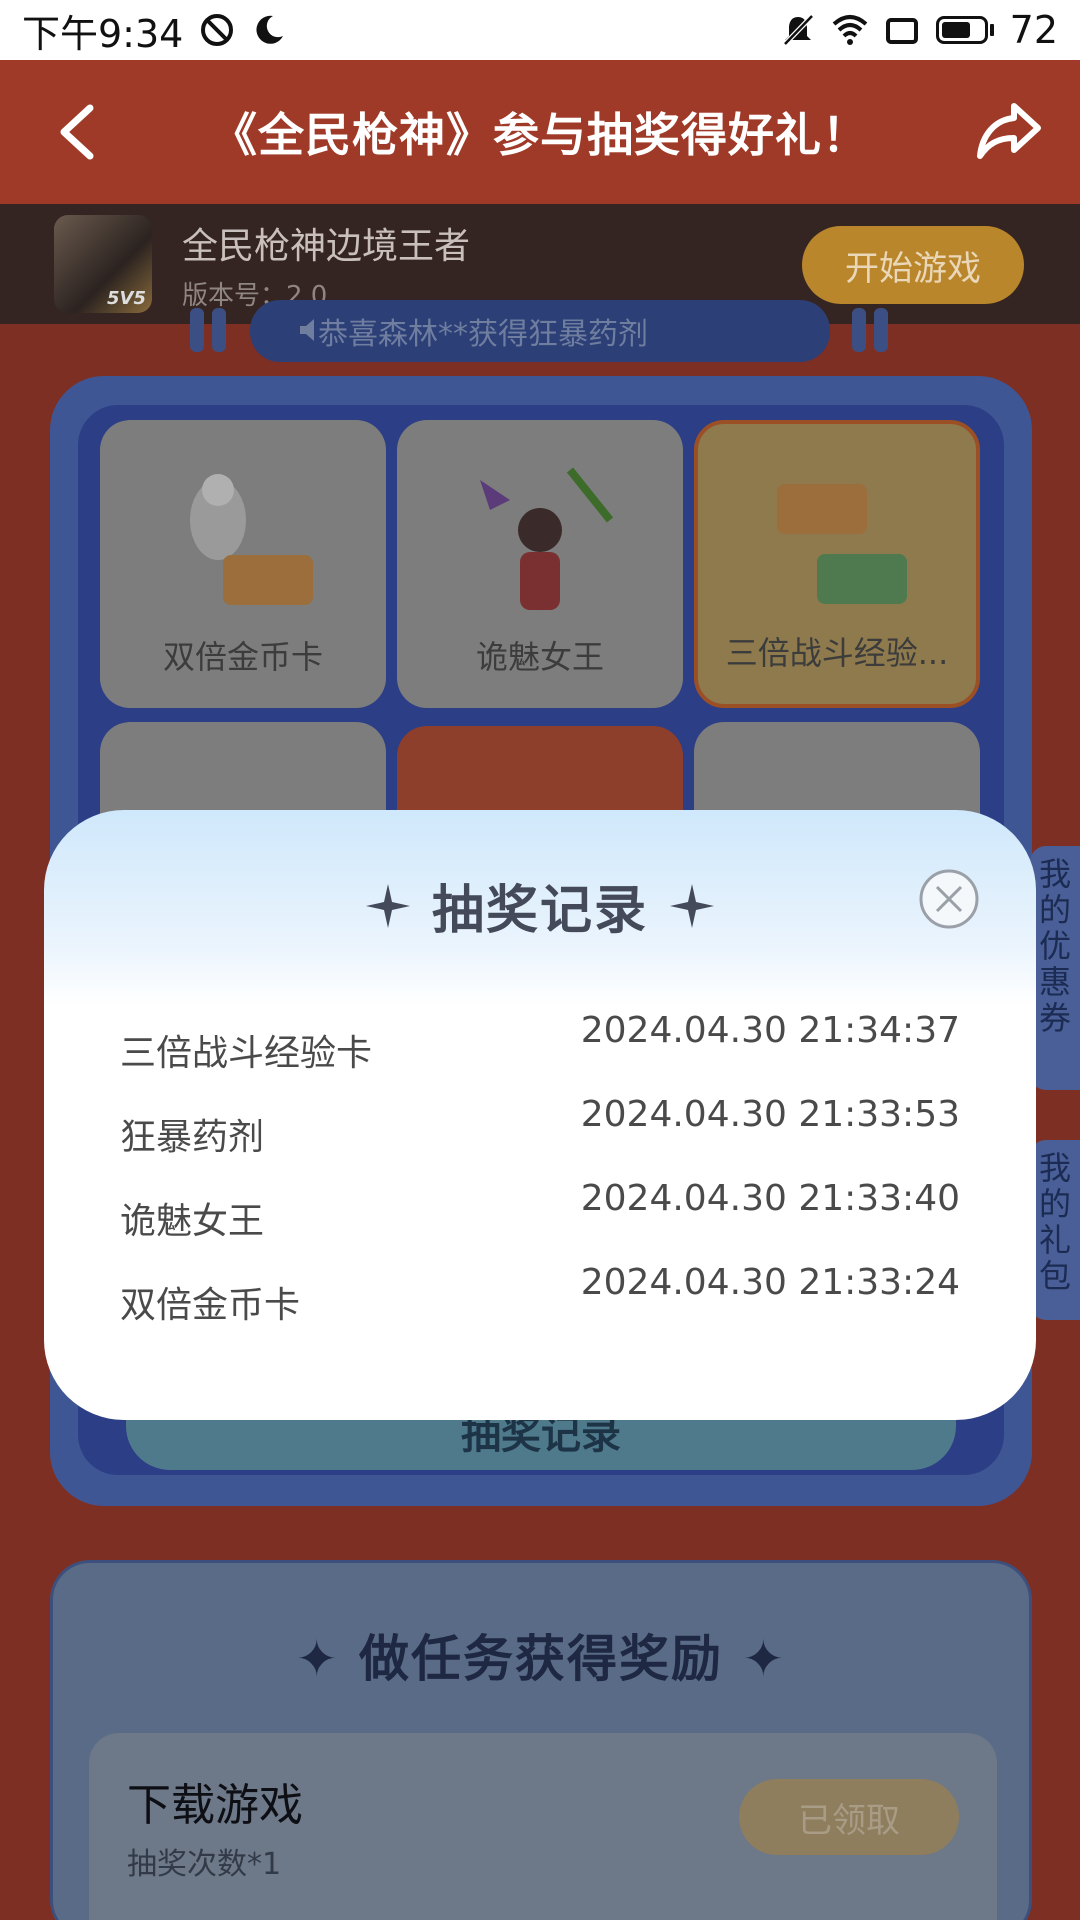  Describe the element at coordinates (901, 31) in the screenshot. I see `screen-icon` at that location.